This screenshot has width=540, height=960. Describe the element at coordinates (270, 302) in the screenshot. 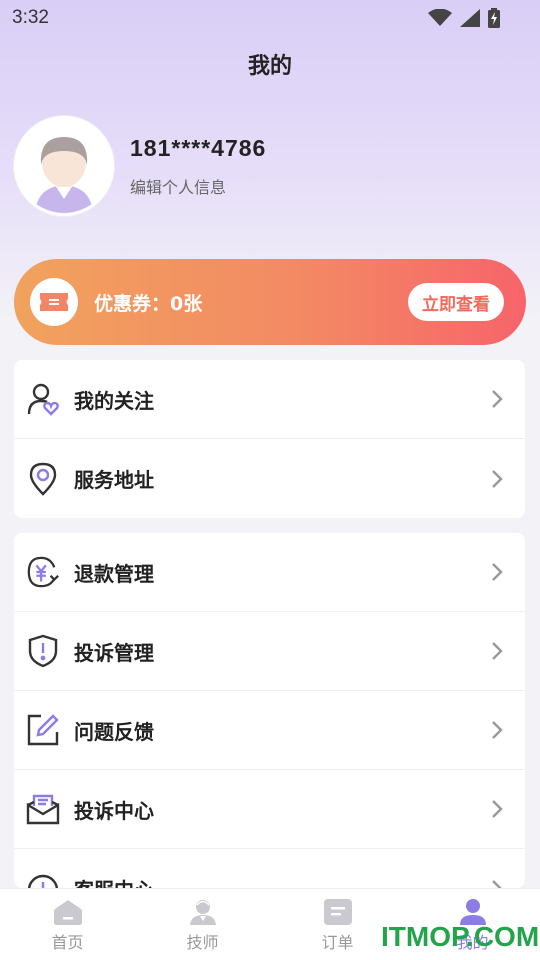

I see `coupon-banner: 优惠券：0张 立即查看` at that location.